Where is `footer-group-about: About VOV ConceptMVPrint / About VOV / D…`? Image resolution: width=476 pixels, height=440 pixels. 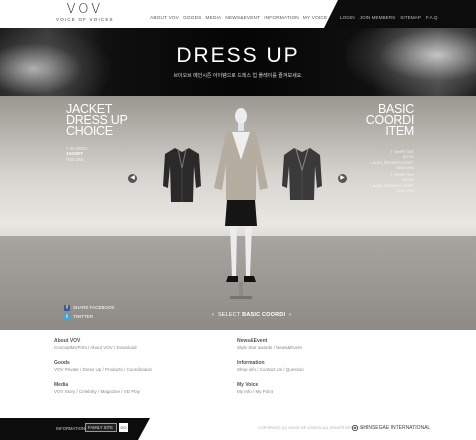 footer-group-about: About VOV ConceptMVPrint / About VOV / D… is located at coordinates (95, 344).